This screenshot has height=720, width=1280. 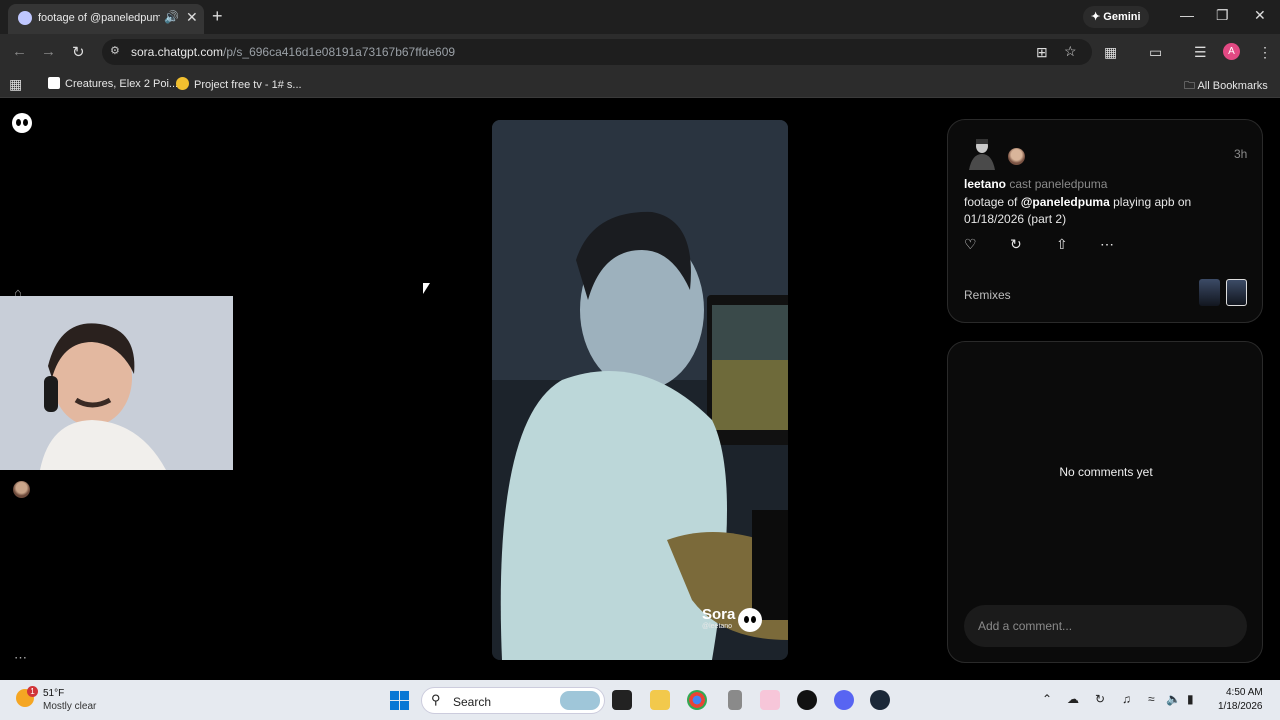 What do you see at coordinates (472, 702) in the screenshot?
I see `search-label: Search` at bounding box center [472, 702].